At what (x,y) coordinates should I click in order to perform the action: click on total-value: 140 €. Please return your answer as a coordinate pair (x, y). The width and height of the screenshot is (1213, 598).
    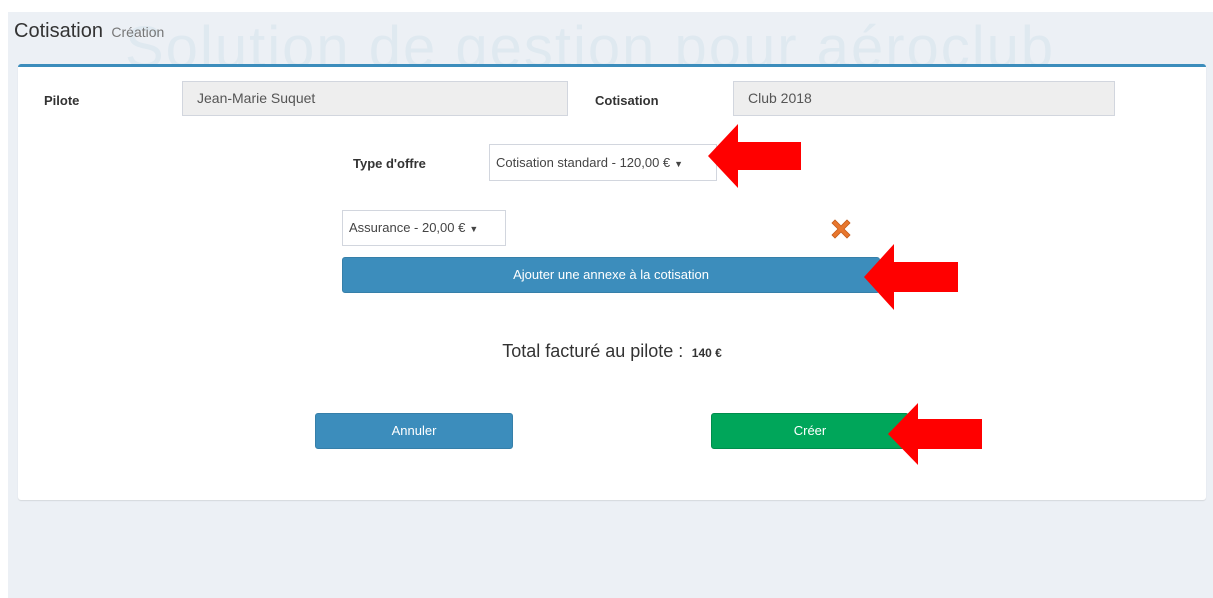
    Looking at the image, I should click on (706, 353).